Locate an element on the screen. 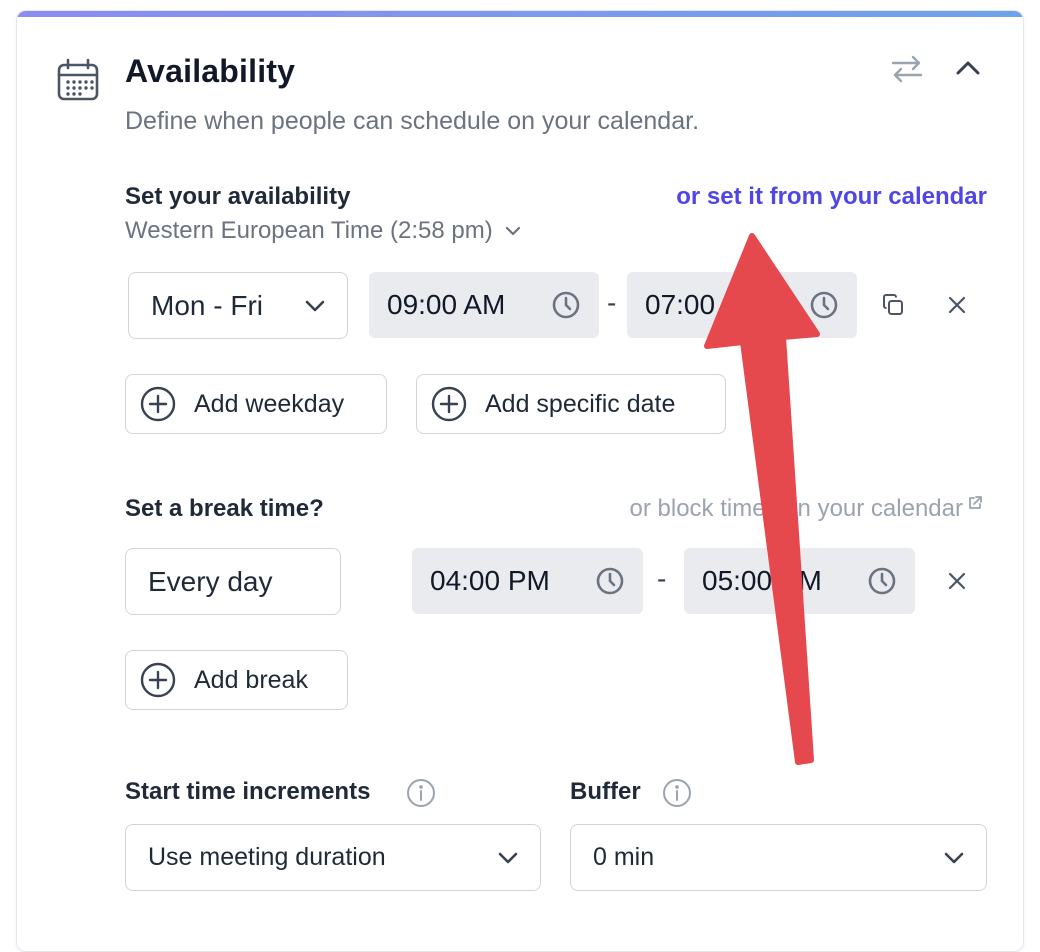  block-times-link: or block times on your calendar is located at coordinates (807, 509).